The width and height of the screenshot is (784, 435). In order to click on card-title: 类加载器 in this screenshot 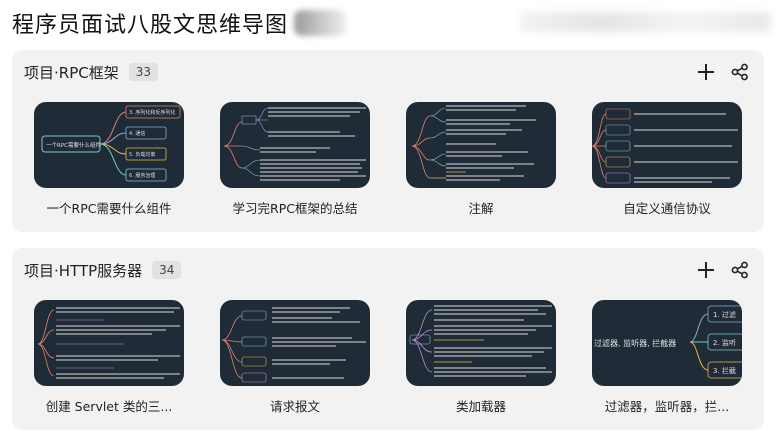, I will do `click(481, 405)`.